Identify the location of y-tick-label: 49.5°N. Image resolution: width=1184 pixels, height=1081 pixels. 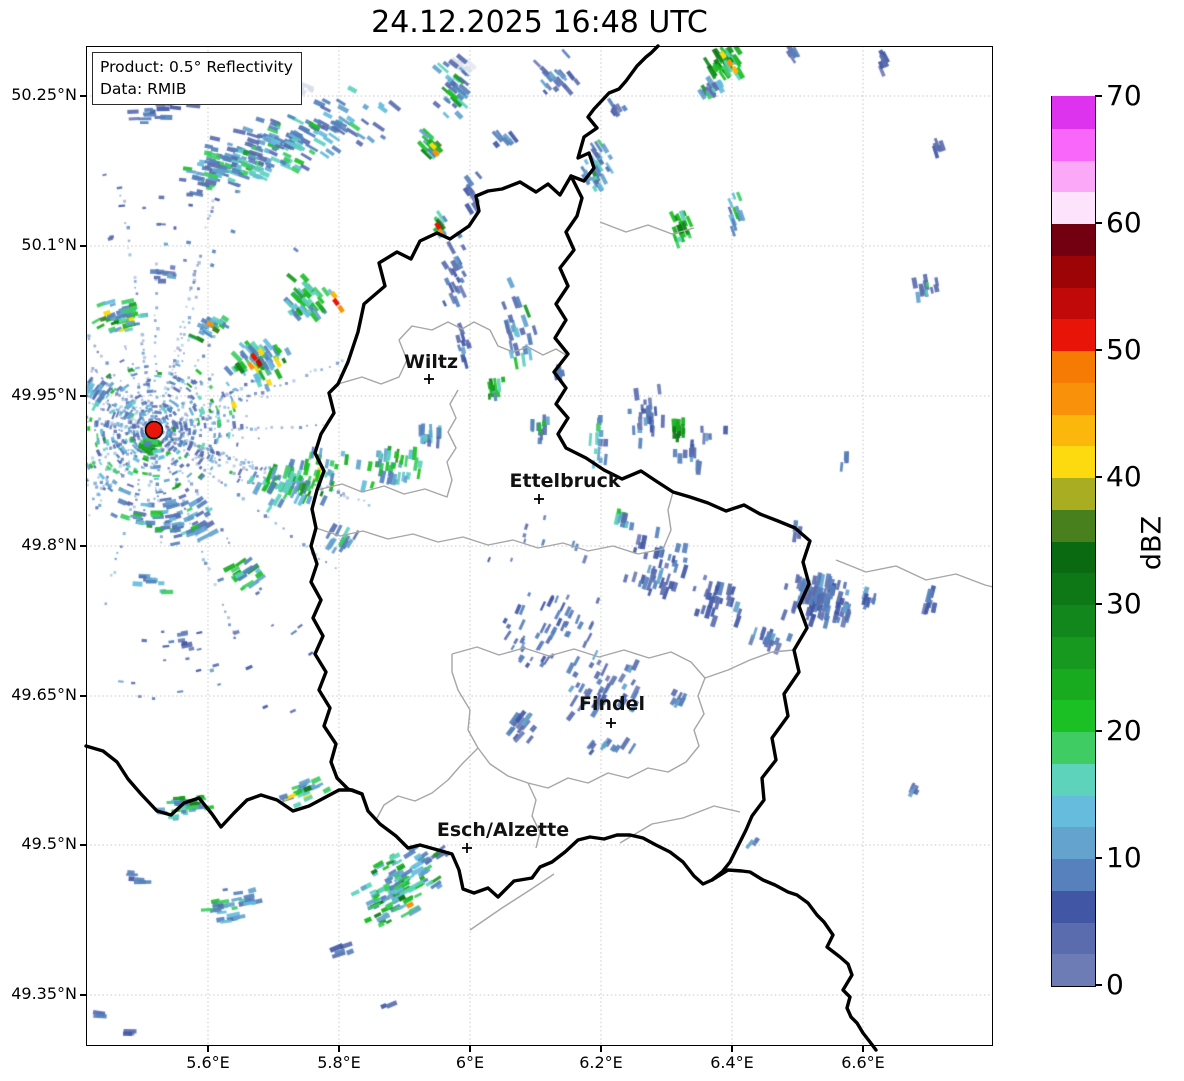
(49, 843).